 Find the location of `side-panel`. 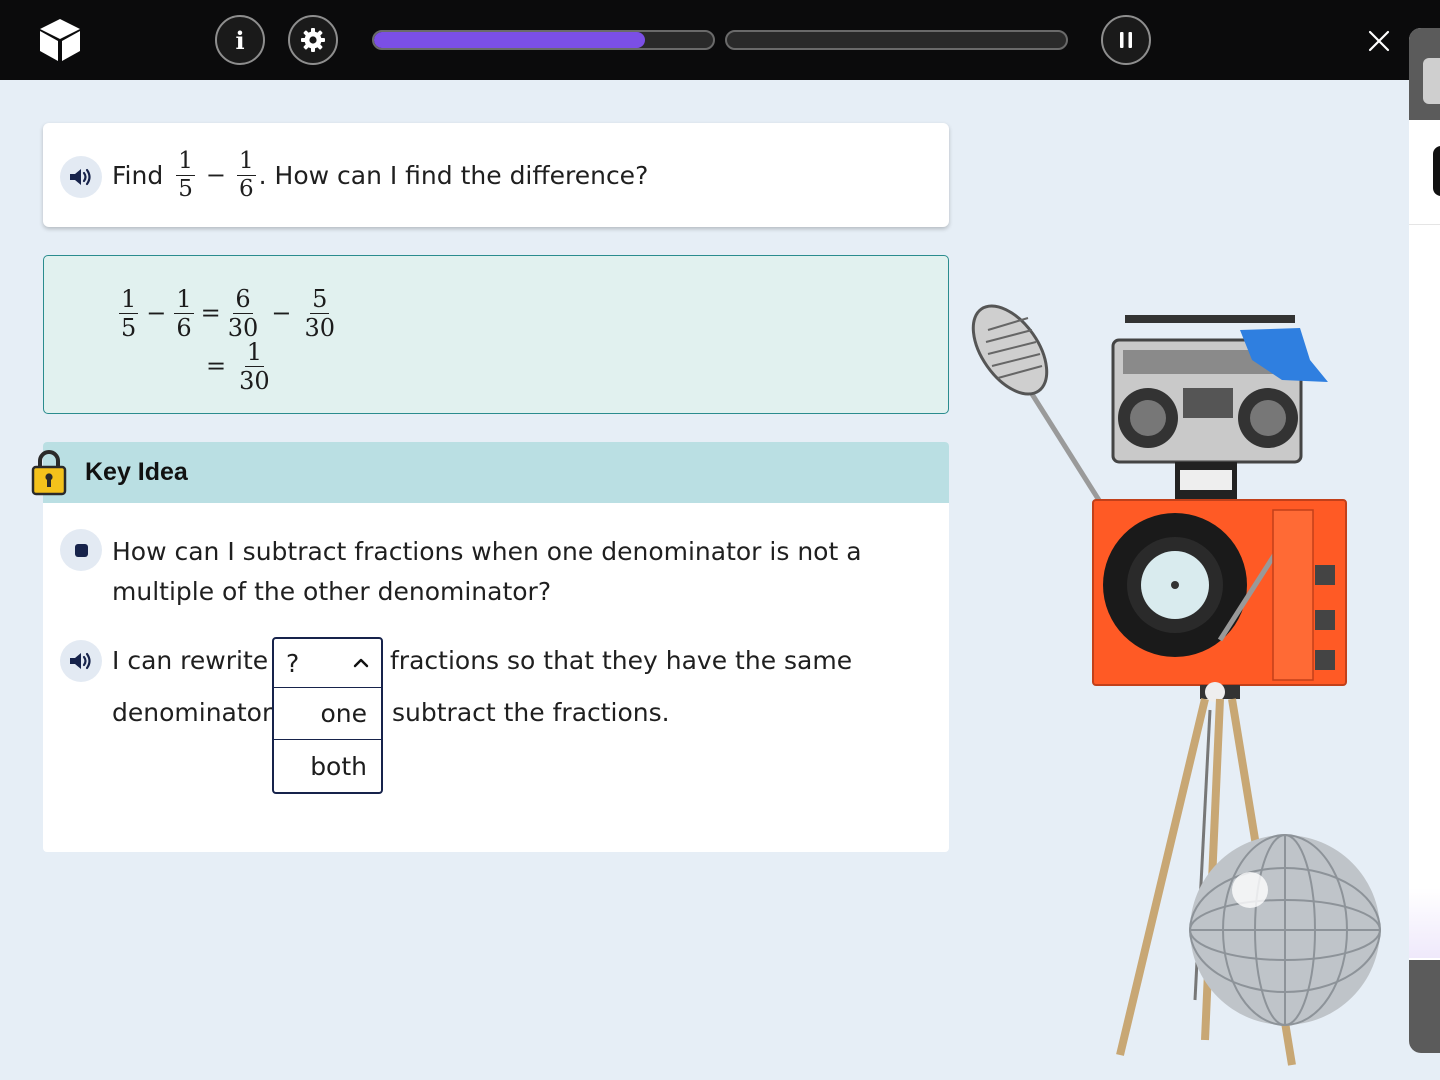

side-panel is located at coordinates (1424, 540).